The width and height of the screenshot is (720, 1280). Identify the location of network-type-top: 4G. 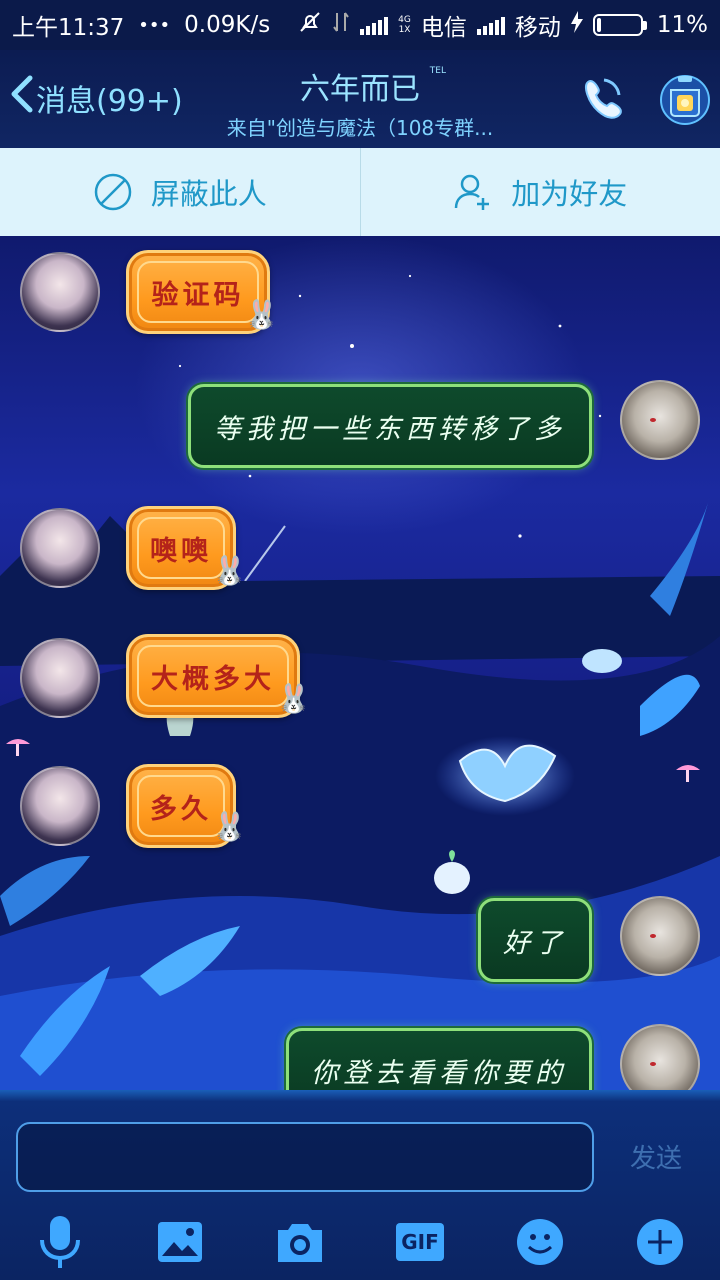
(404, 20).